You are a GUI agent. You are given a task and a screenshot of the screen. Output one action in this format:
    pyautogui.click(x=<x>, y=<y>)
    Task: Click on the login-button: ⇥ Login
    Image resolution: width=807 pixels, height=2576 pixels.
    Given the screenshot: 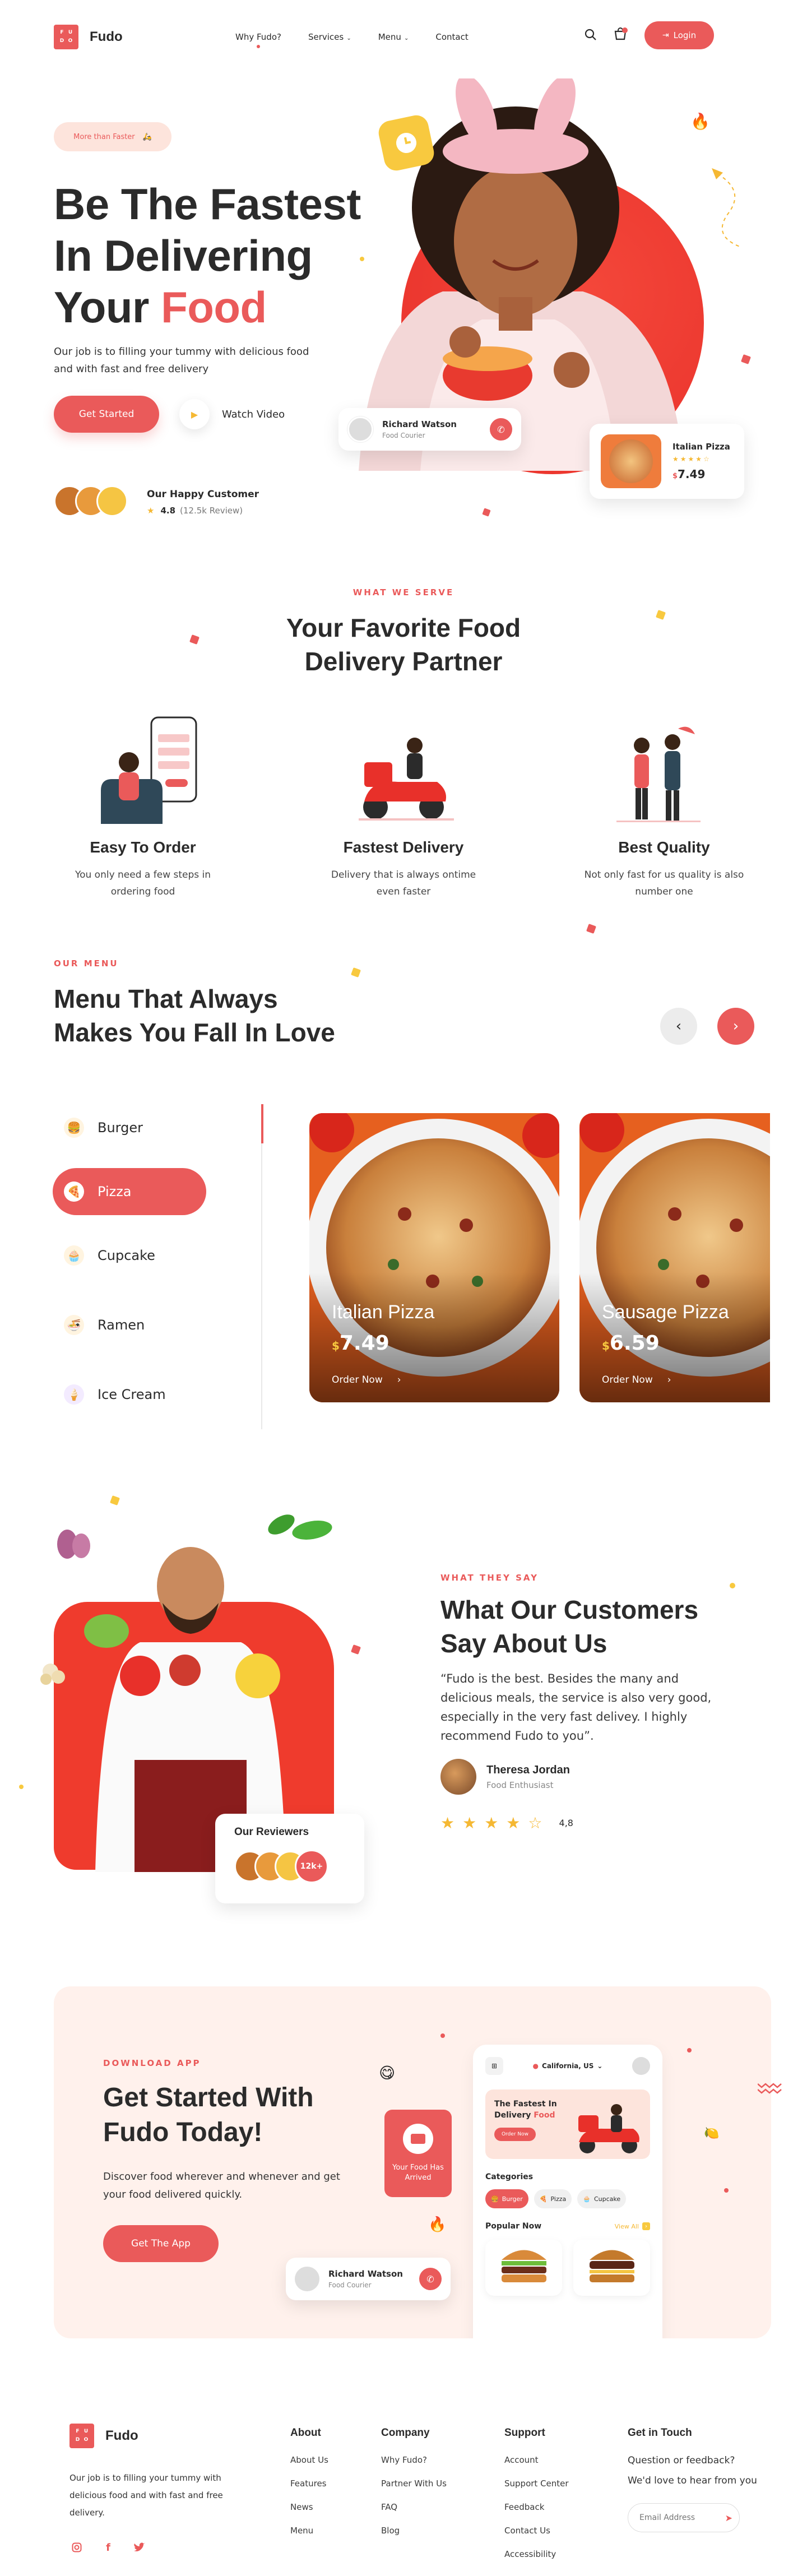 What is the action you would take?
    pyautogui.click(x=679, y=35)
    